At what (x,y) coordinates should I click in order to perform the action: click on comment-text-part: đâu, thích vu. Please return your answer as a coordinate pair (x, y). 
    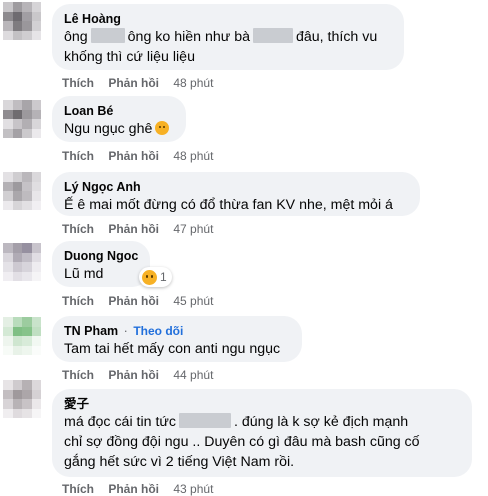
    Looking at the image, I should click on (336, 37).